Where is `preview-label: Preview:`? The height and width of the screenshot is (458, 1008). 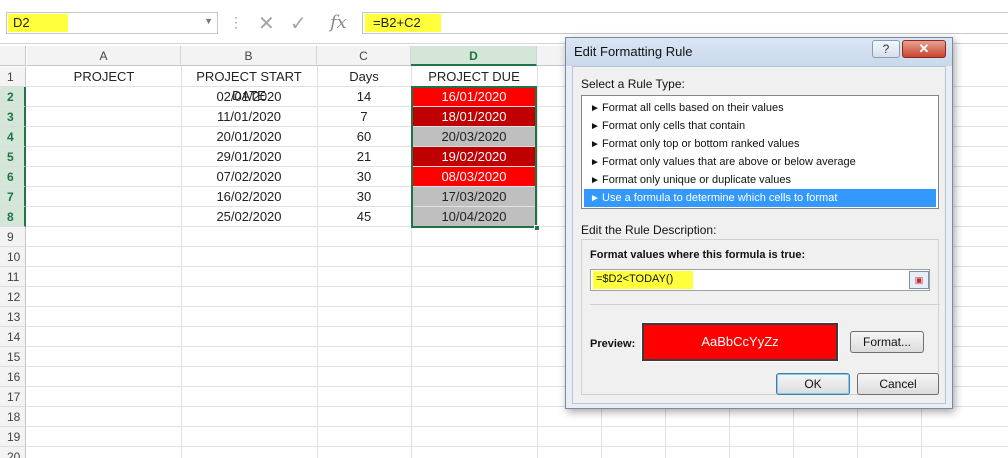 preview-label: Preview: is located at coordinates (613, 344).